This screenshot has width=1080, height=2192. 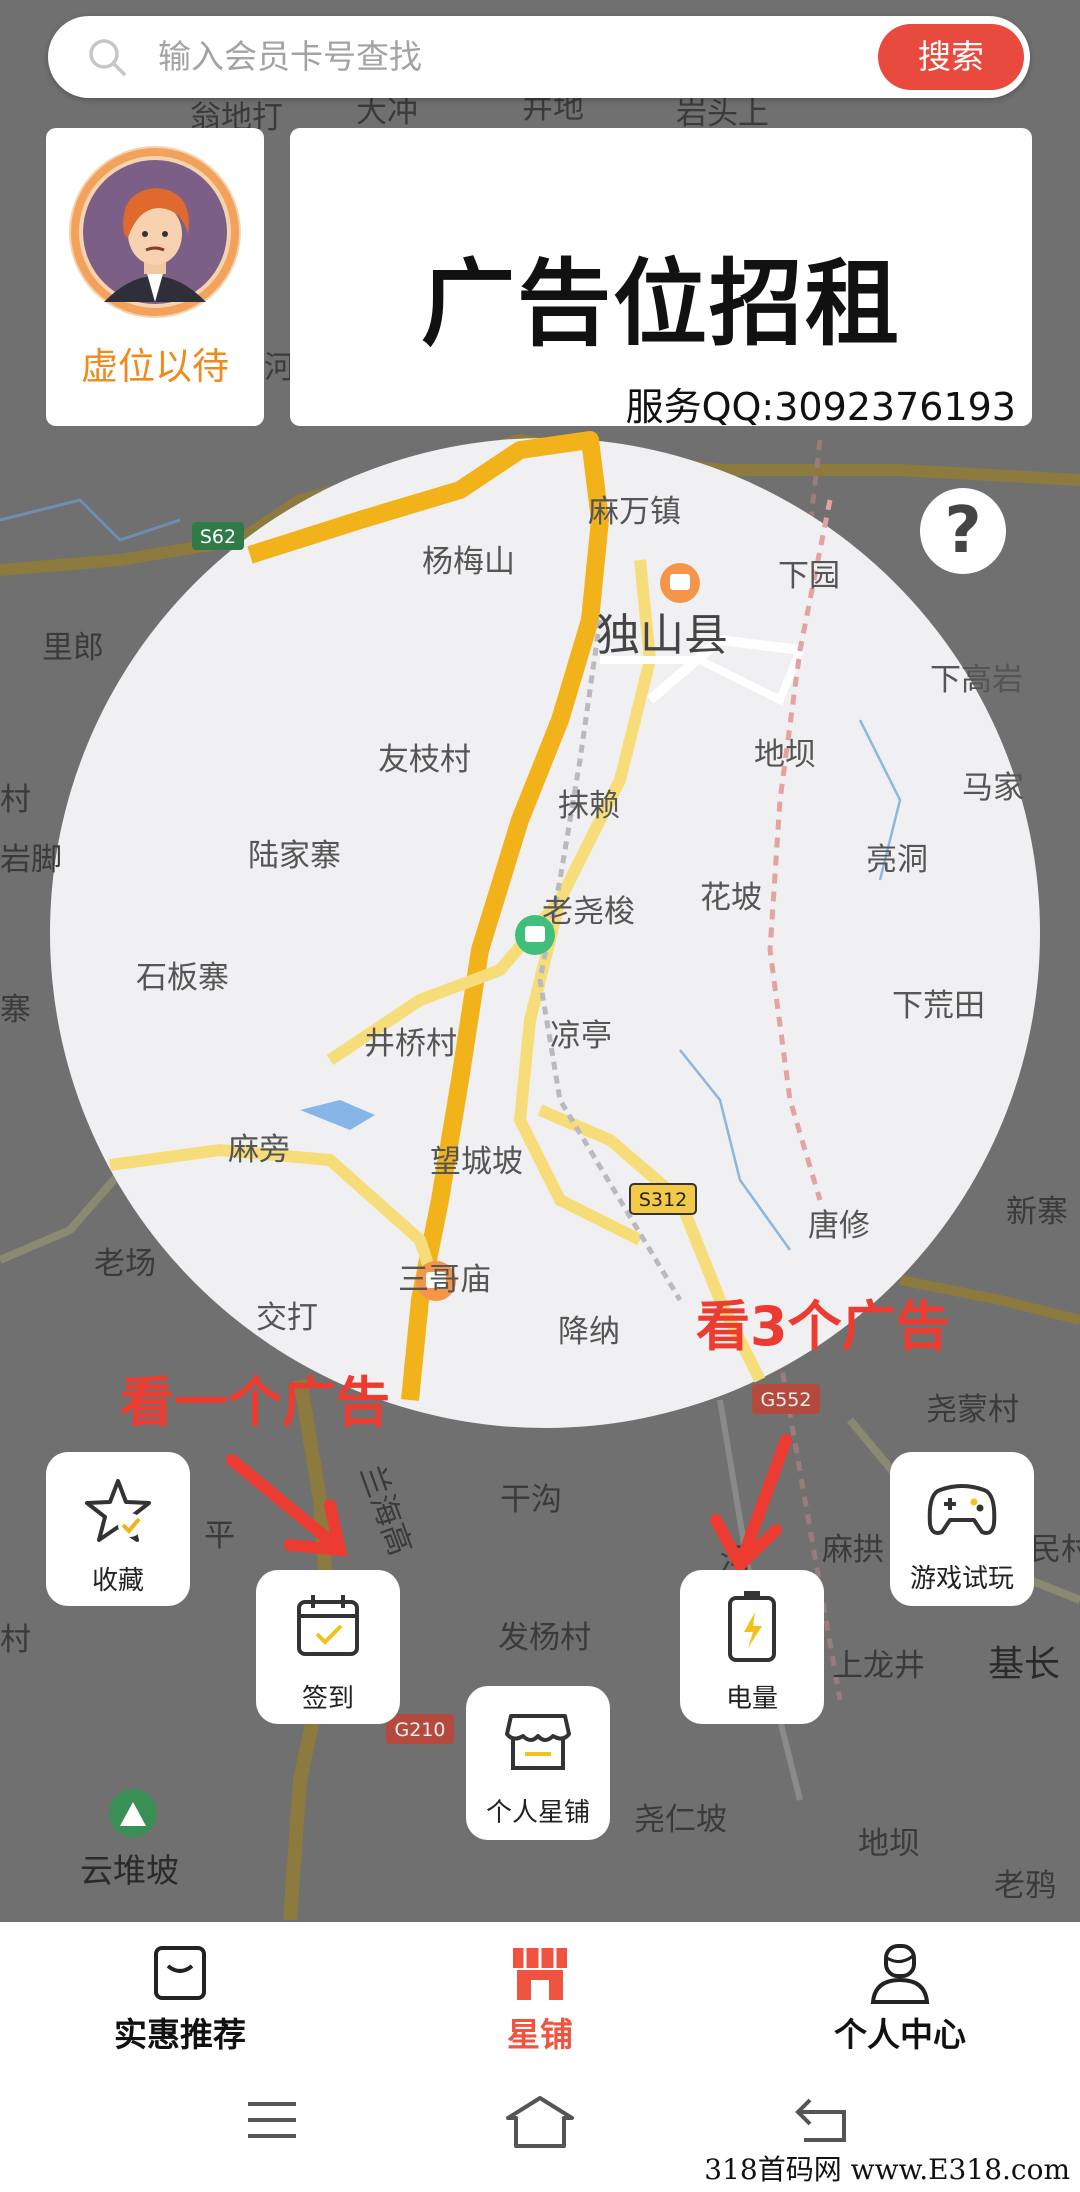 I want to click on ad-contact: 服务QQ:3092376193, so click(x=820, y=407).